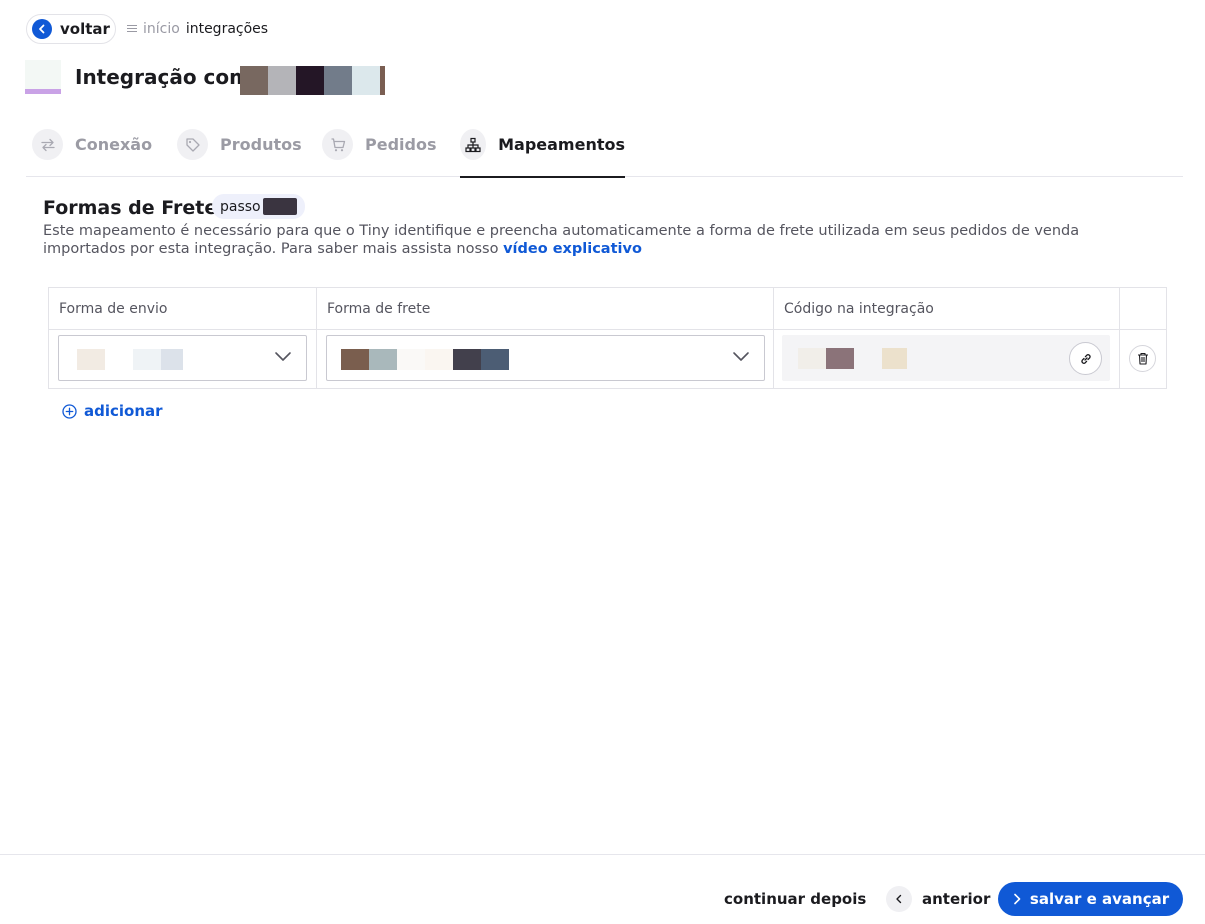 This screenshot has width=1205, height=924. I want to click on step-badge: passo, so click(258, 206).